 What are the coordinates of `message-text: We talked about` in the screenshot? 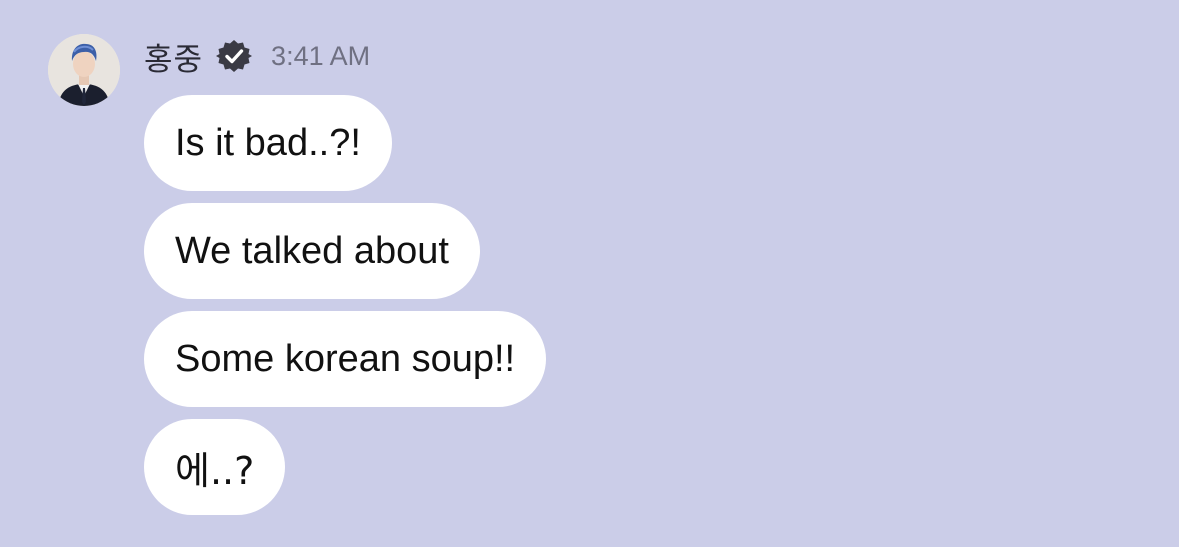 It's located at (312, 250).